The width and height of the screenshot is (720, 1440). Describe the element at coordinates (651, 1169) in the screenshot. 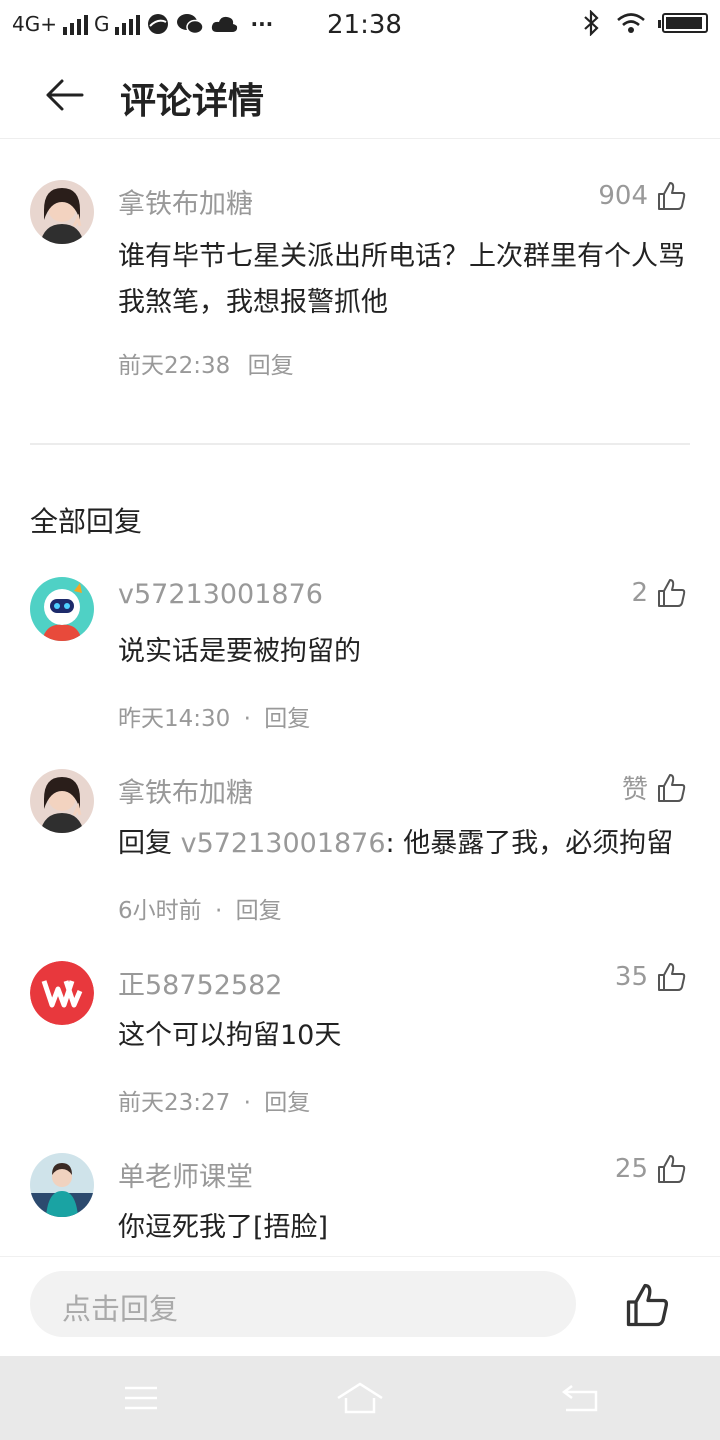

I see `like-button: 25` at that location.